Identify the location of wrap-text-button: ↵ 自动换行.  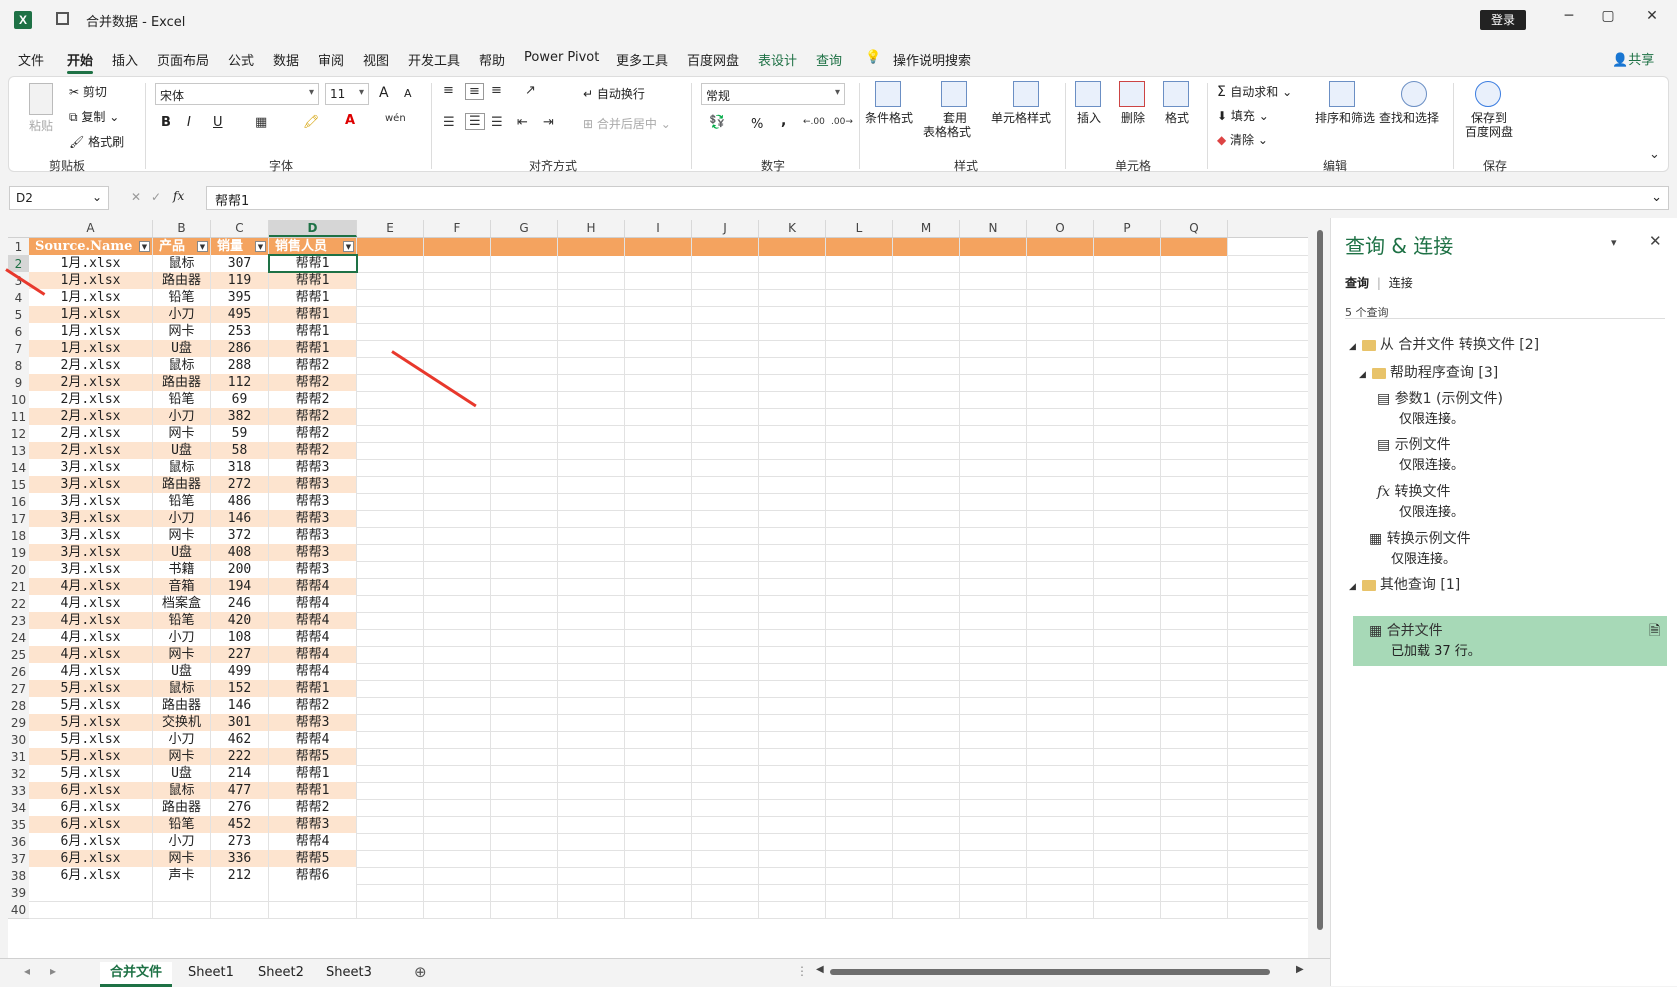
(614, 93).